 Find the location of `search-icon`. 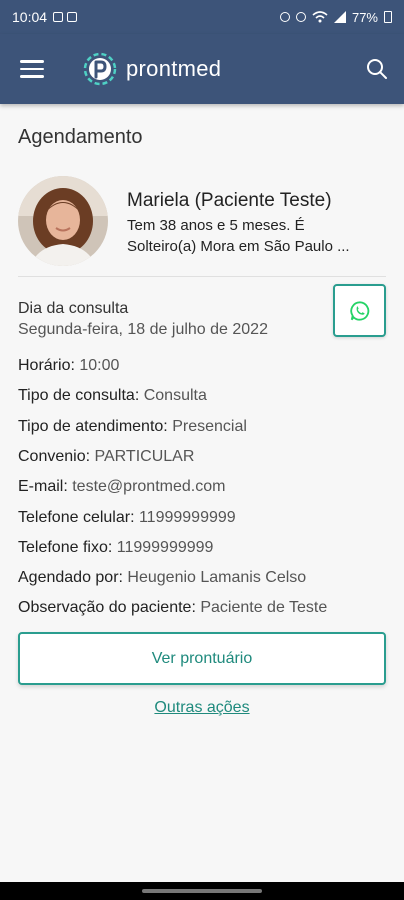

search-icon is located at coordinates (377, 69).